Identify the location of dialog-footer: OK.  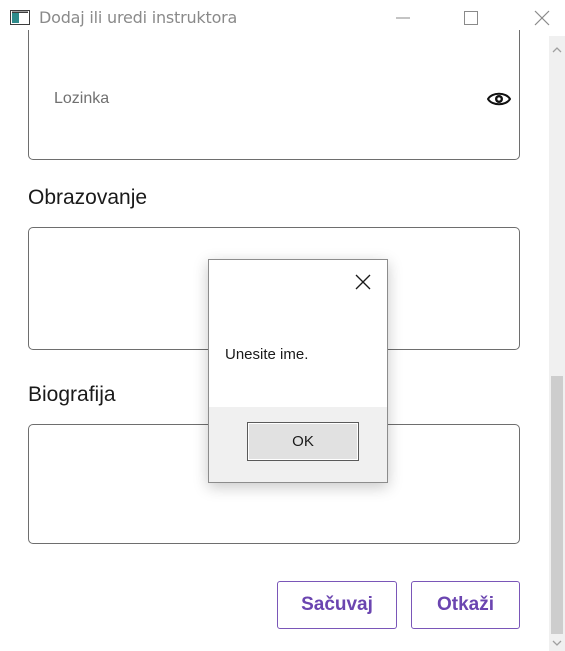
(298, 444).